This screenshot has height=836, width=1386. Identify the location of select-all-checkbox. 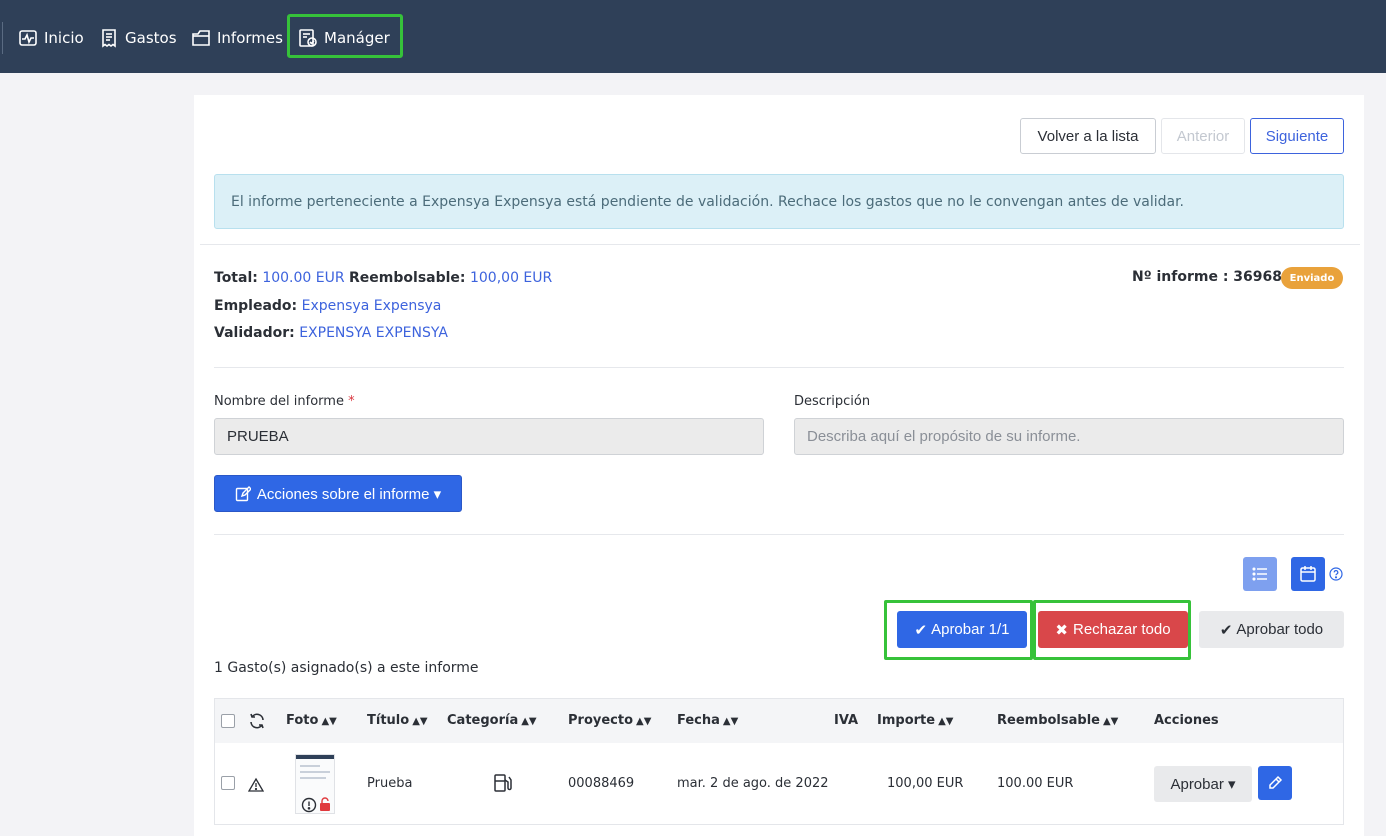
(228, 721).